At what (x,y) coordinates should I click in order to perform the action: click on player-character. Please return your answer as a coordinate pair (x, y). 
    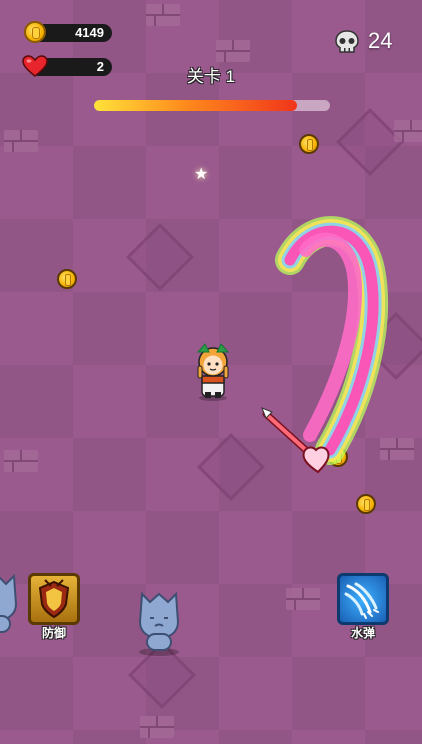
    Looking at the image, I should click on (213, 372).